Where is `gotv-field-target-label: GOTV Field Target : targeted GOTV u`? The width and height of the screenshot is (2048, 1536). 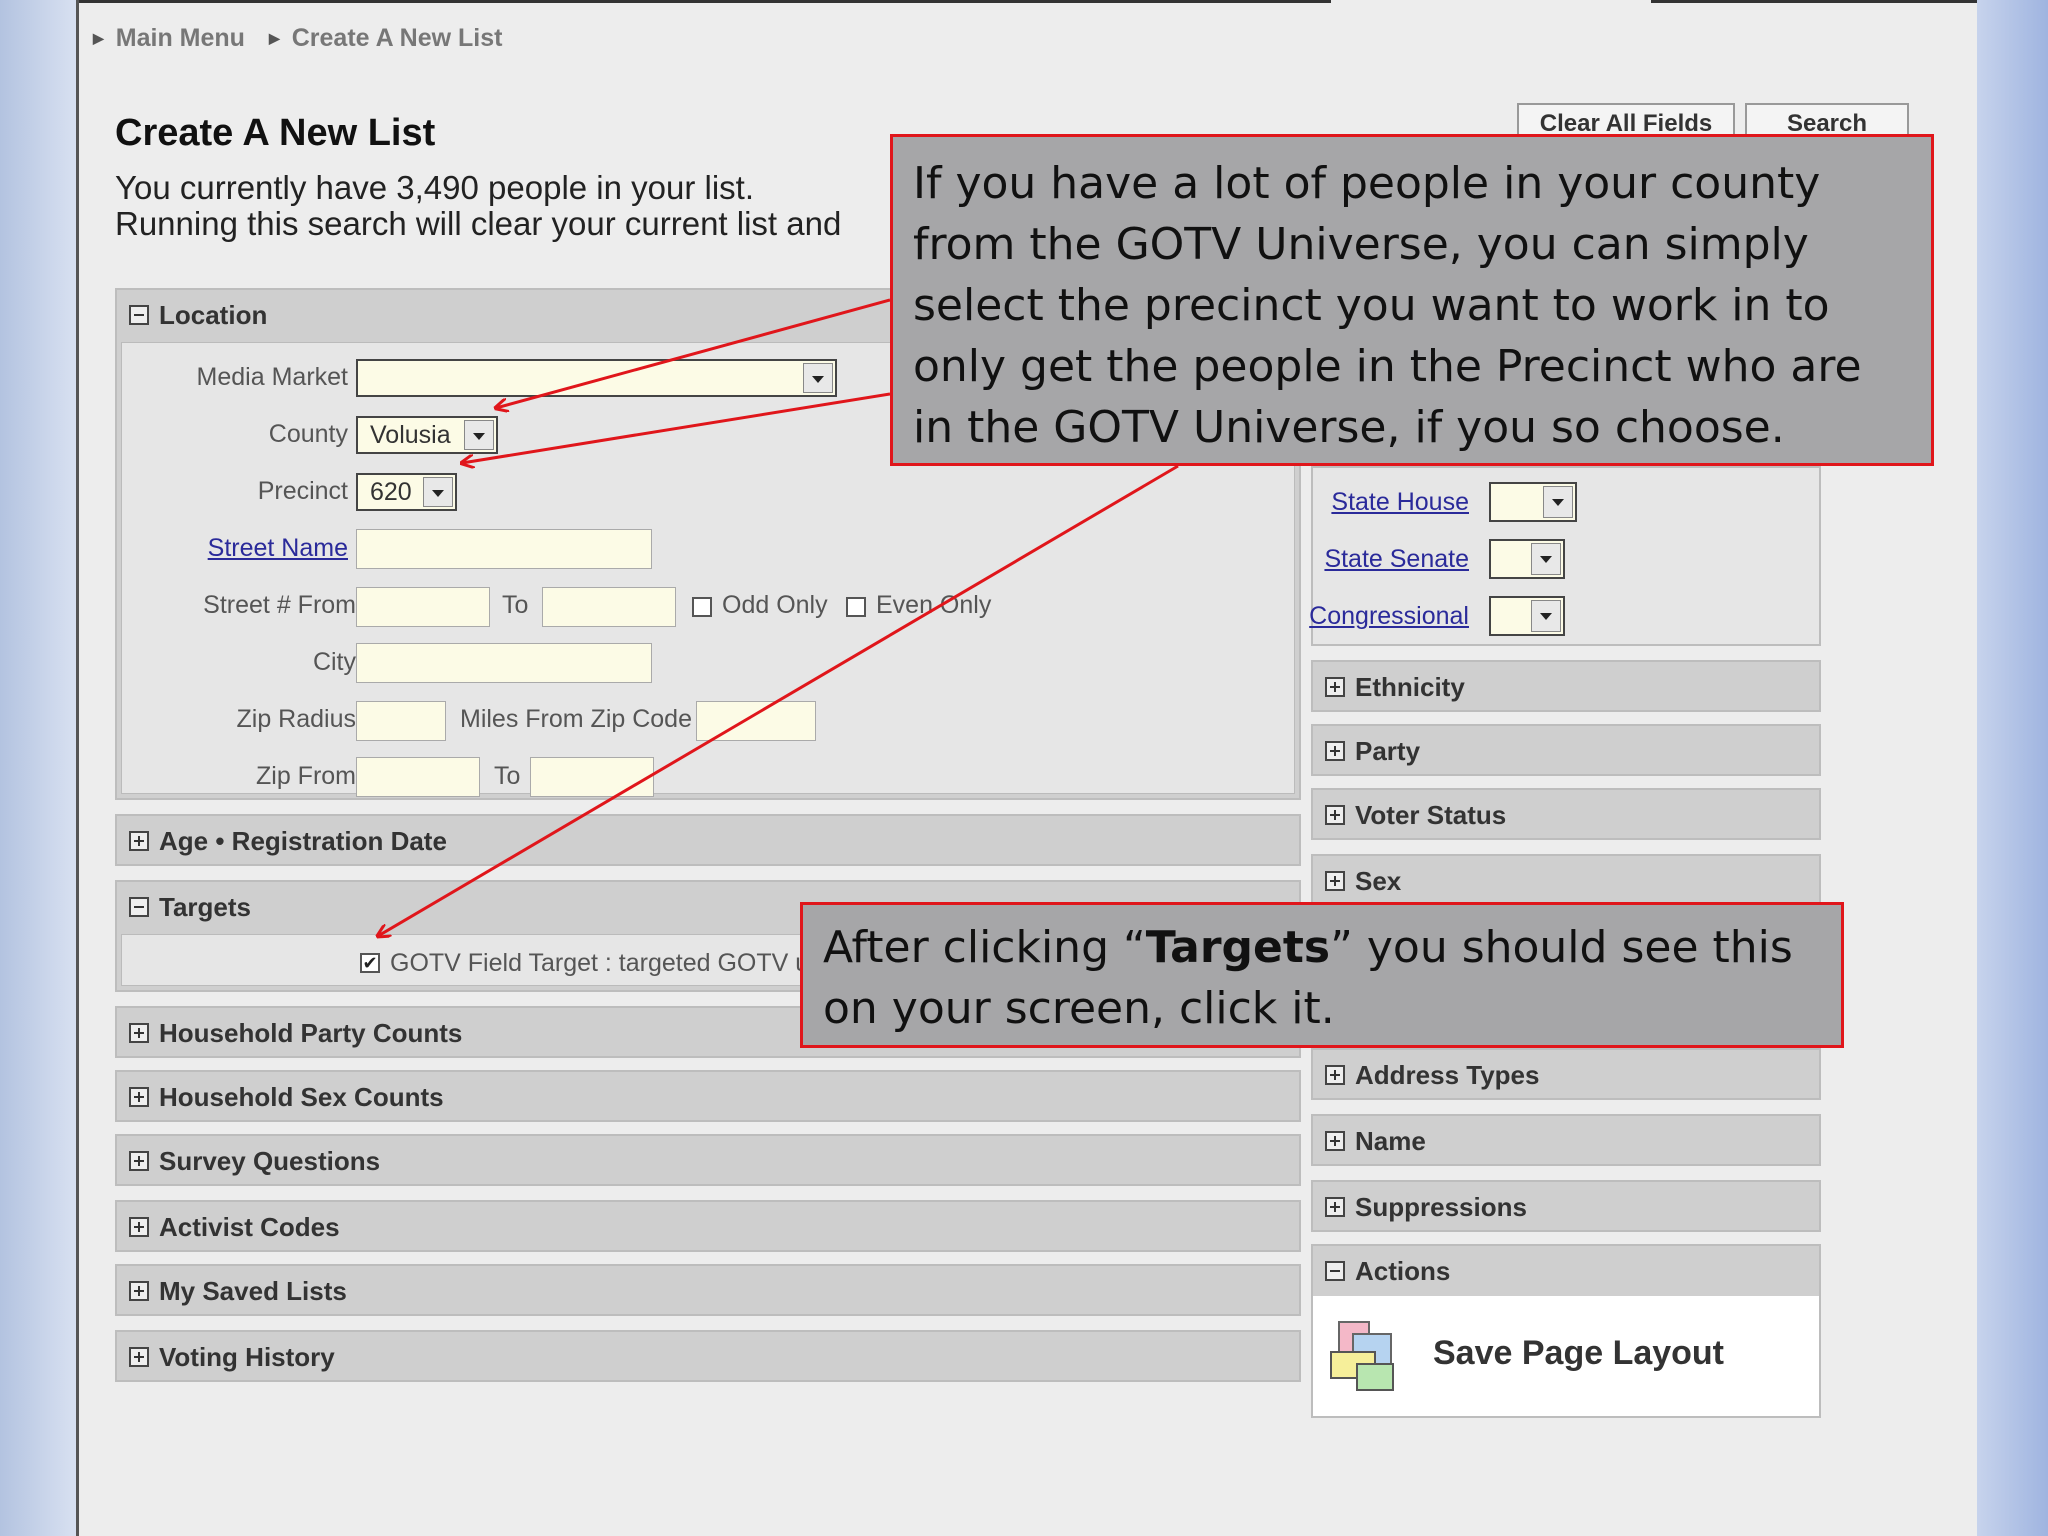 gotv-field-target-label: GOTV Field Target : targeted GOTV u is located at coordinates (600, 963).